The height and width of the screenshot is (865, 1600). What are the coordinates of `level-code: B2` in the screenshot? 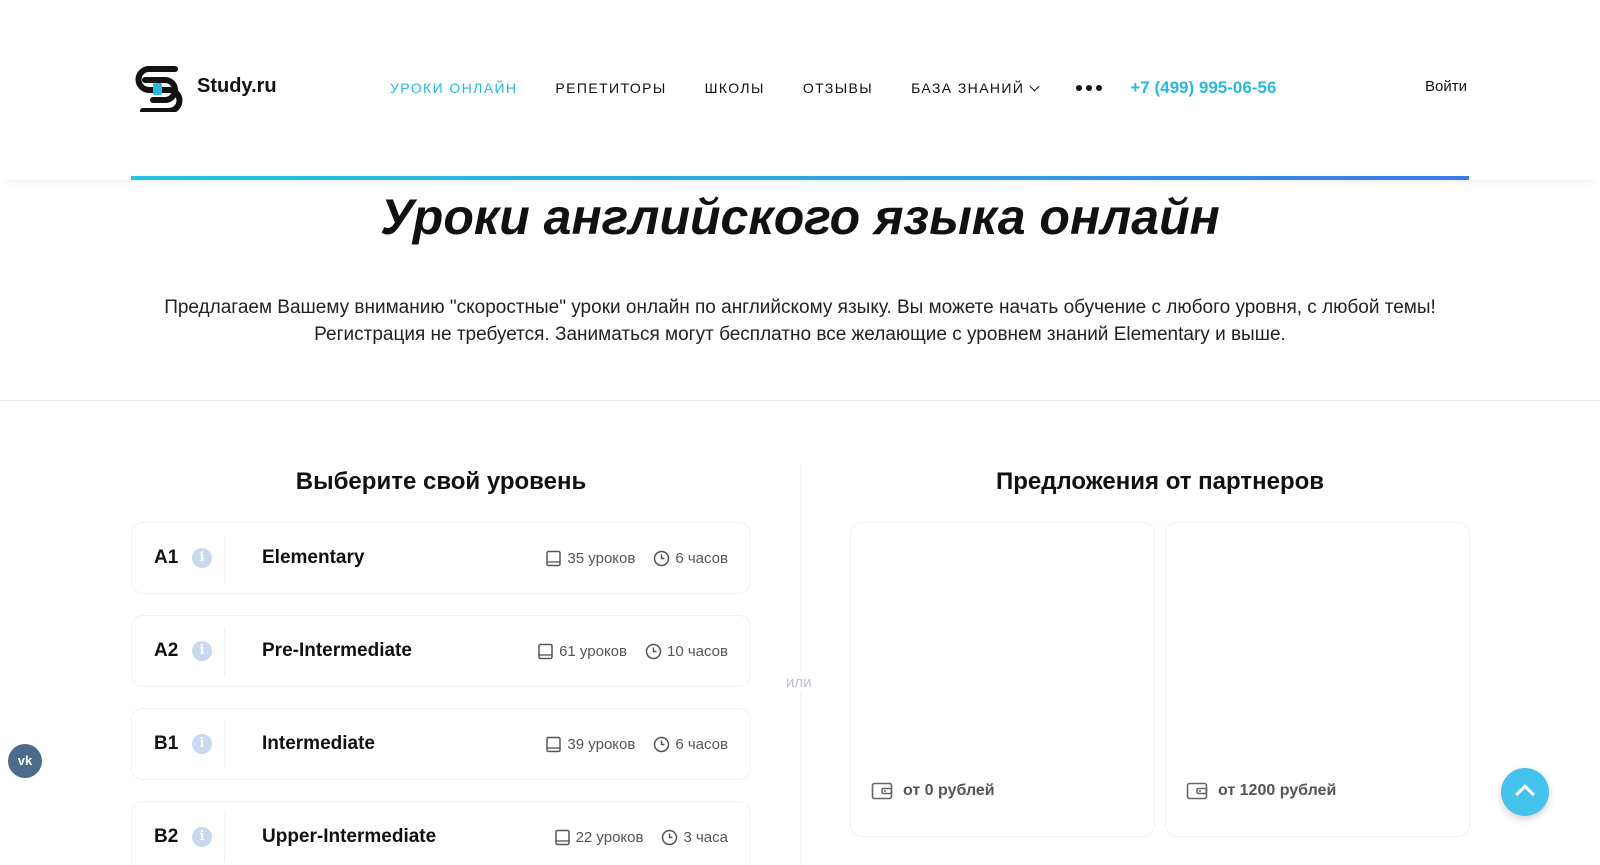 It's located at (166, 836).